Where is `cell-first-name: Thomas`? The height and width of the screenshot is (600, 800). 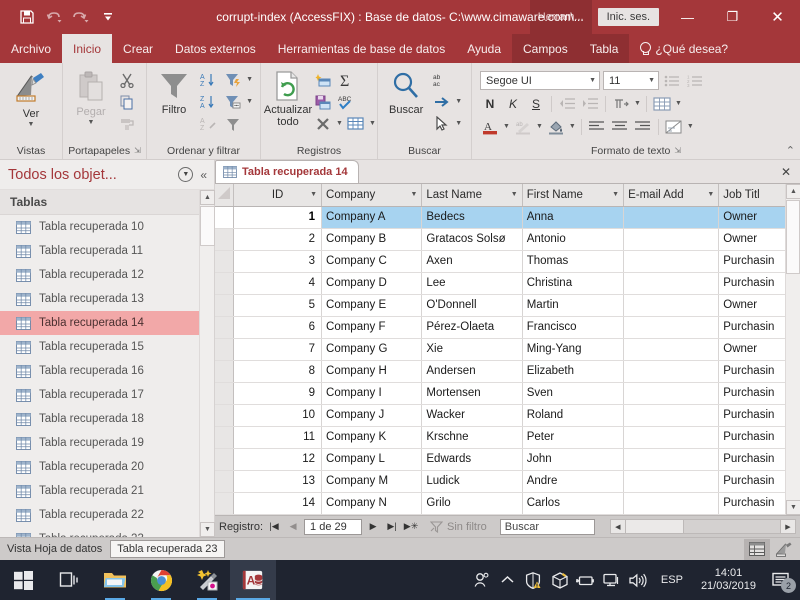 cell-first-name: Thomas is located at coordinates (573, 261).